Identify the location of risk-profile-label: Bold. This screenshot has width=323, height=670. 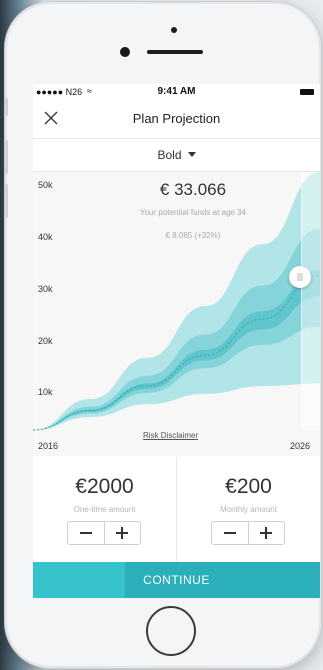
(169, 155).